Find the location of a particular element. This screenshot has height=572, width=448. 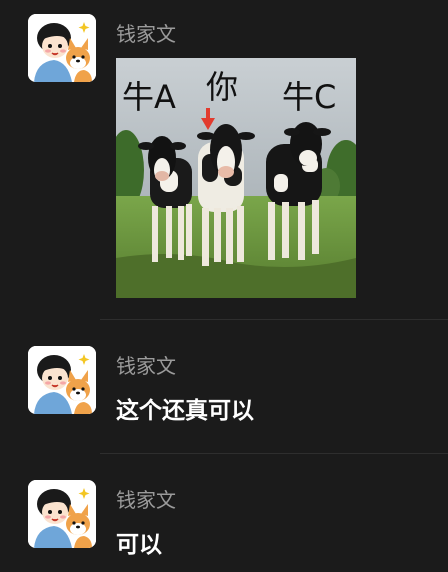

caption-cow-a: 牛A is located at coordinates (149, 97).